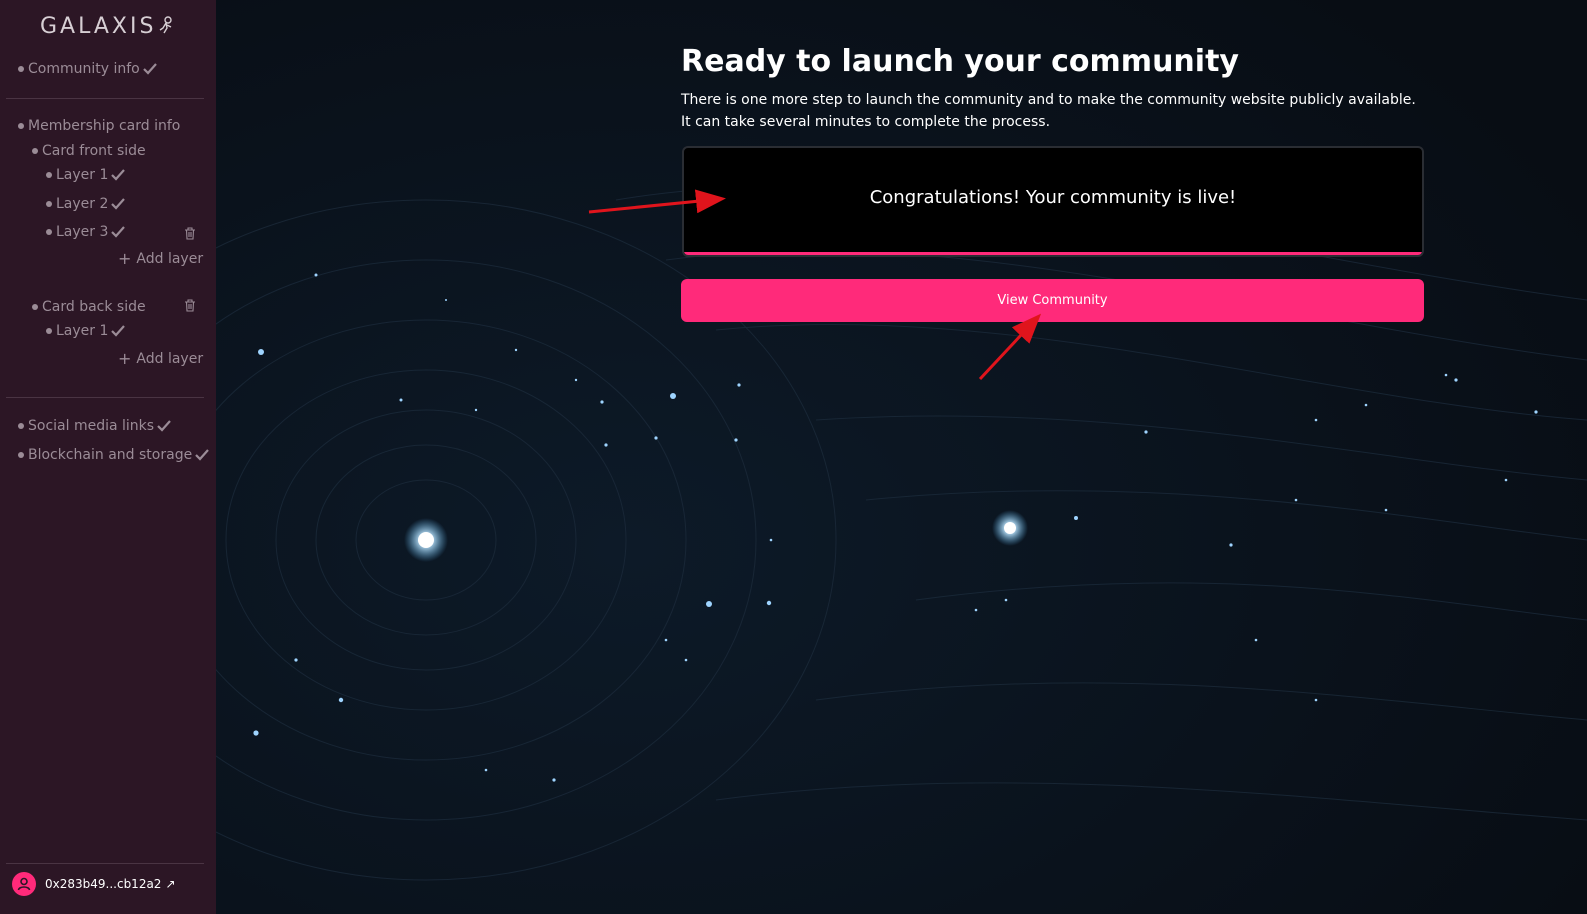 The width and height of the screenshot is (1587, 914). I want to click on nav-label: Membership card info, so click(104, 126).